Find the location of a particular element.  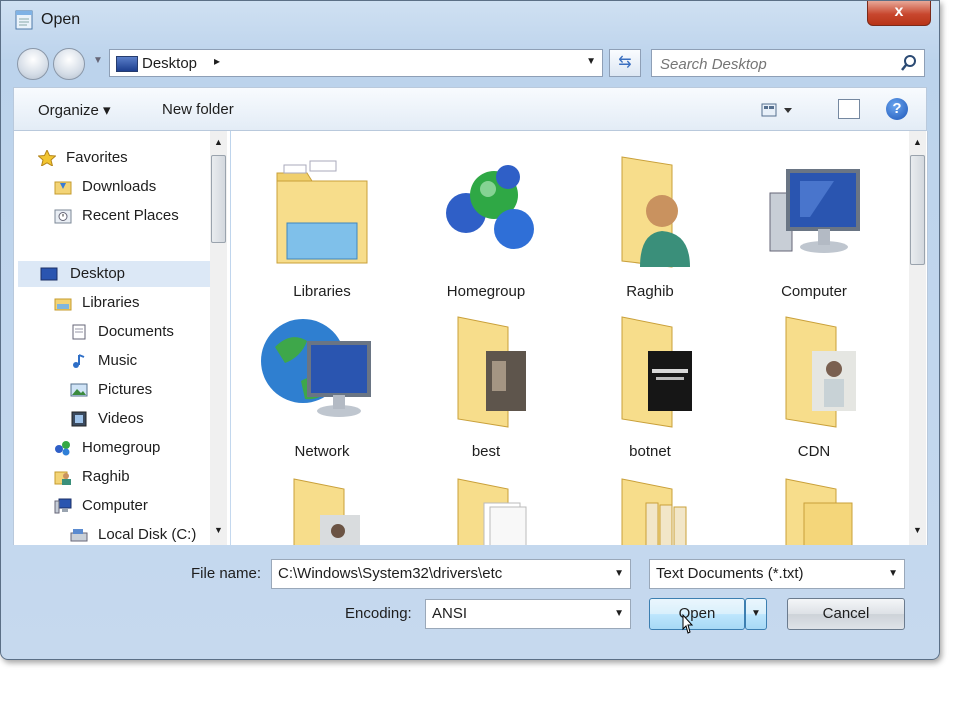

item-label: CDN is located at coordinates (814, 451).